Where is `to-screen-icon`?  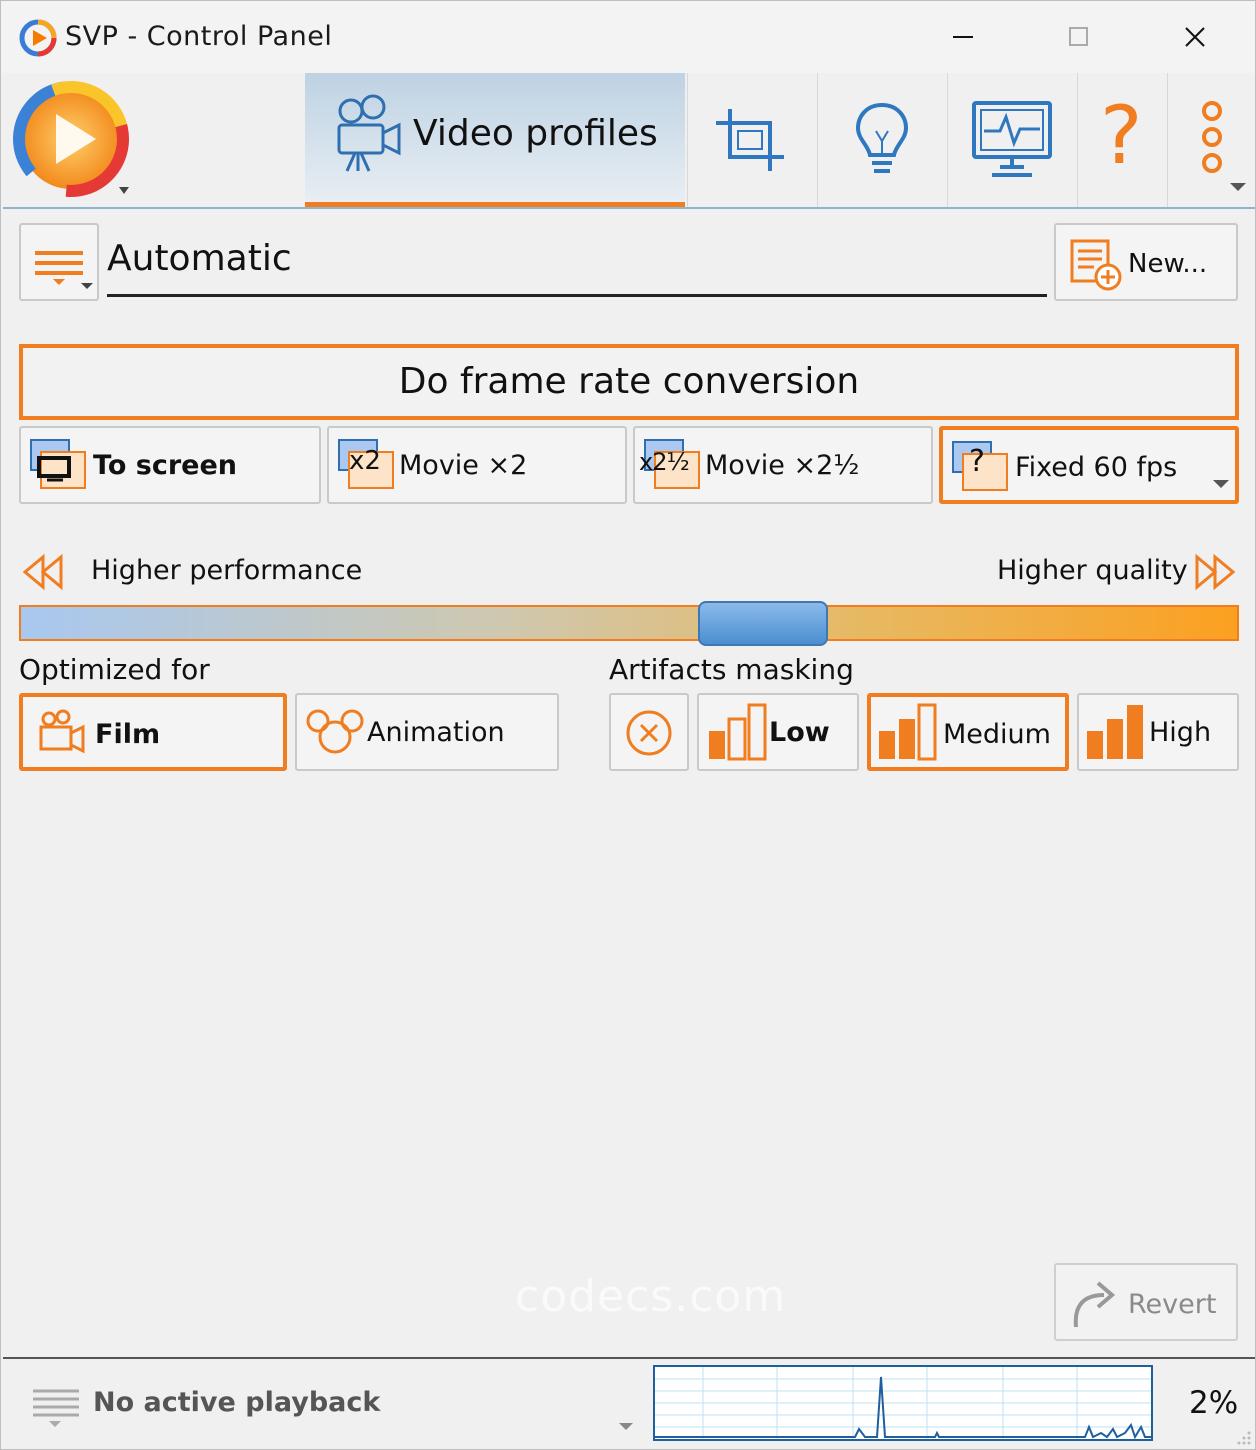 to-screen-icon is located at coordinates (58, 464).